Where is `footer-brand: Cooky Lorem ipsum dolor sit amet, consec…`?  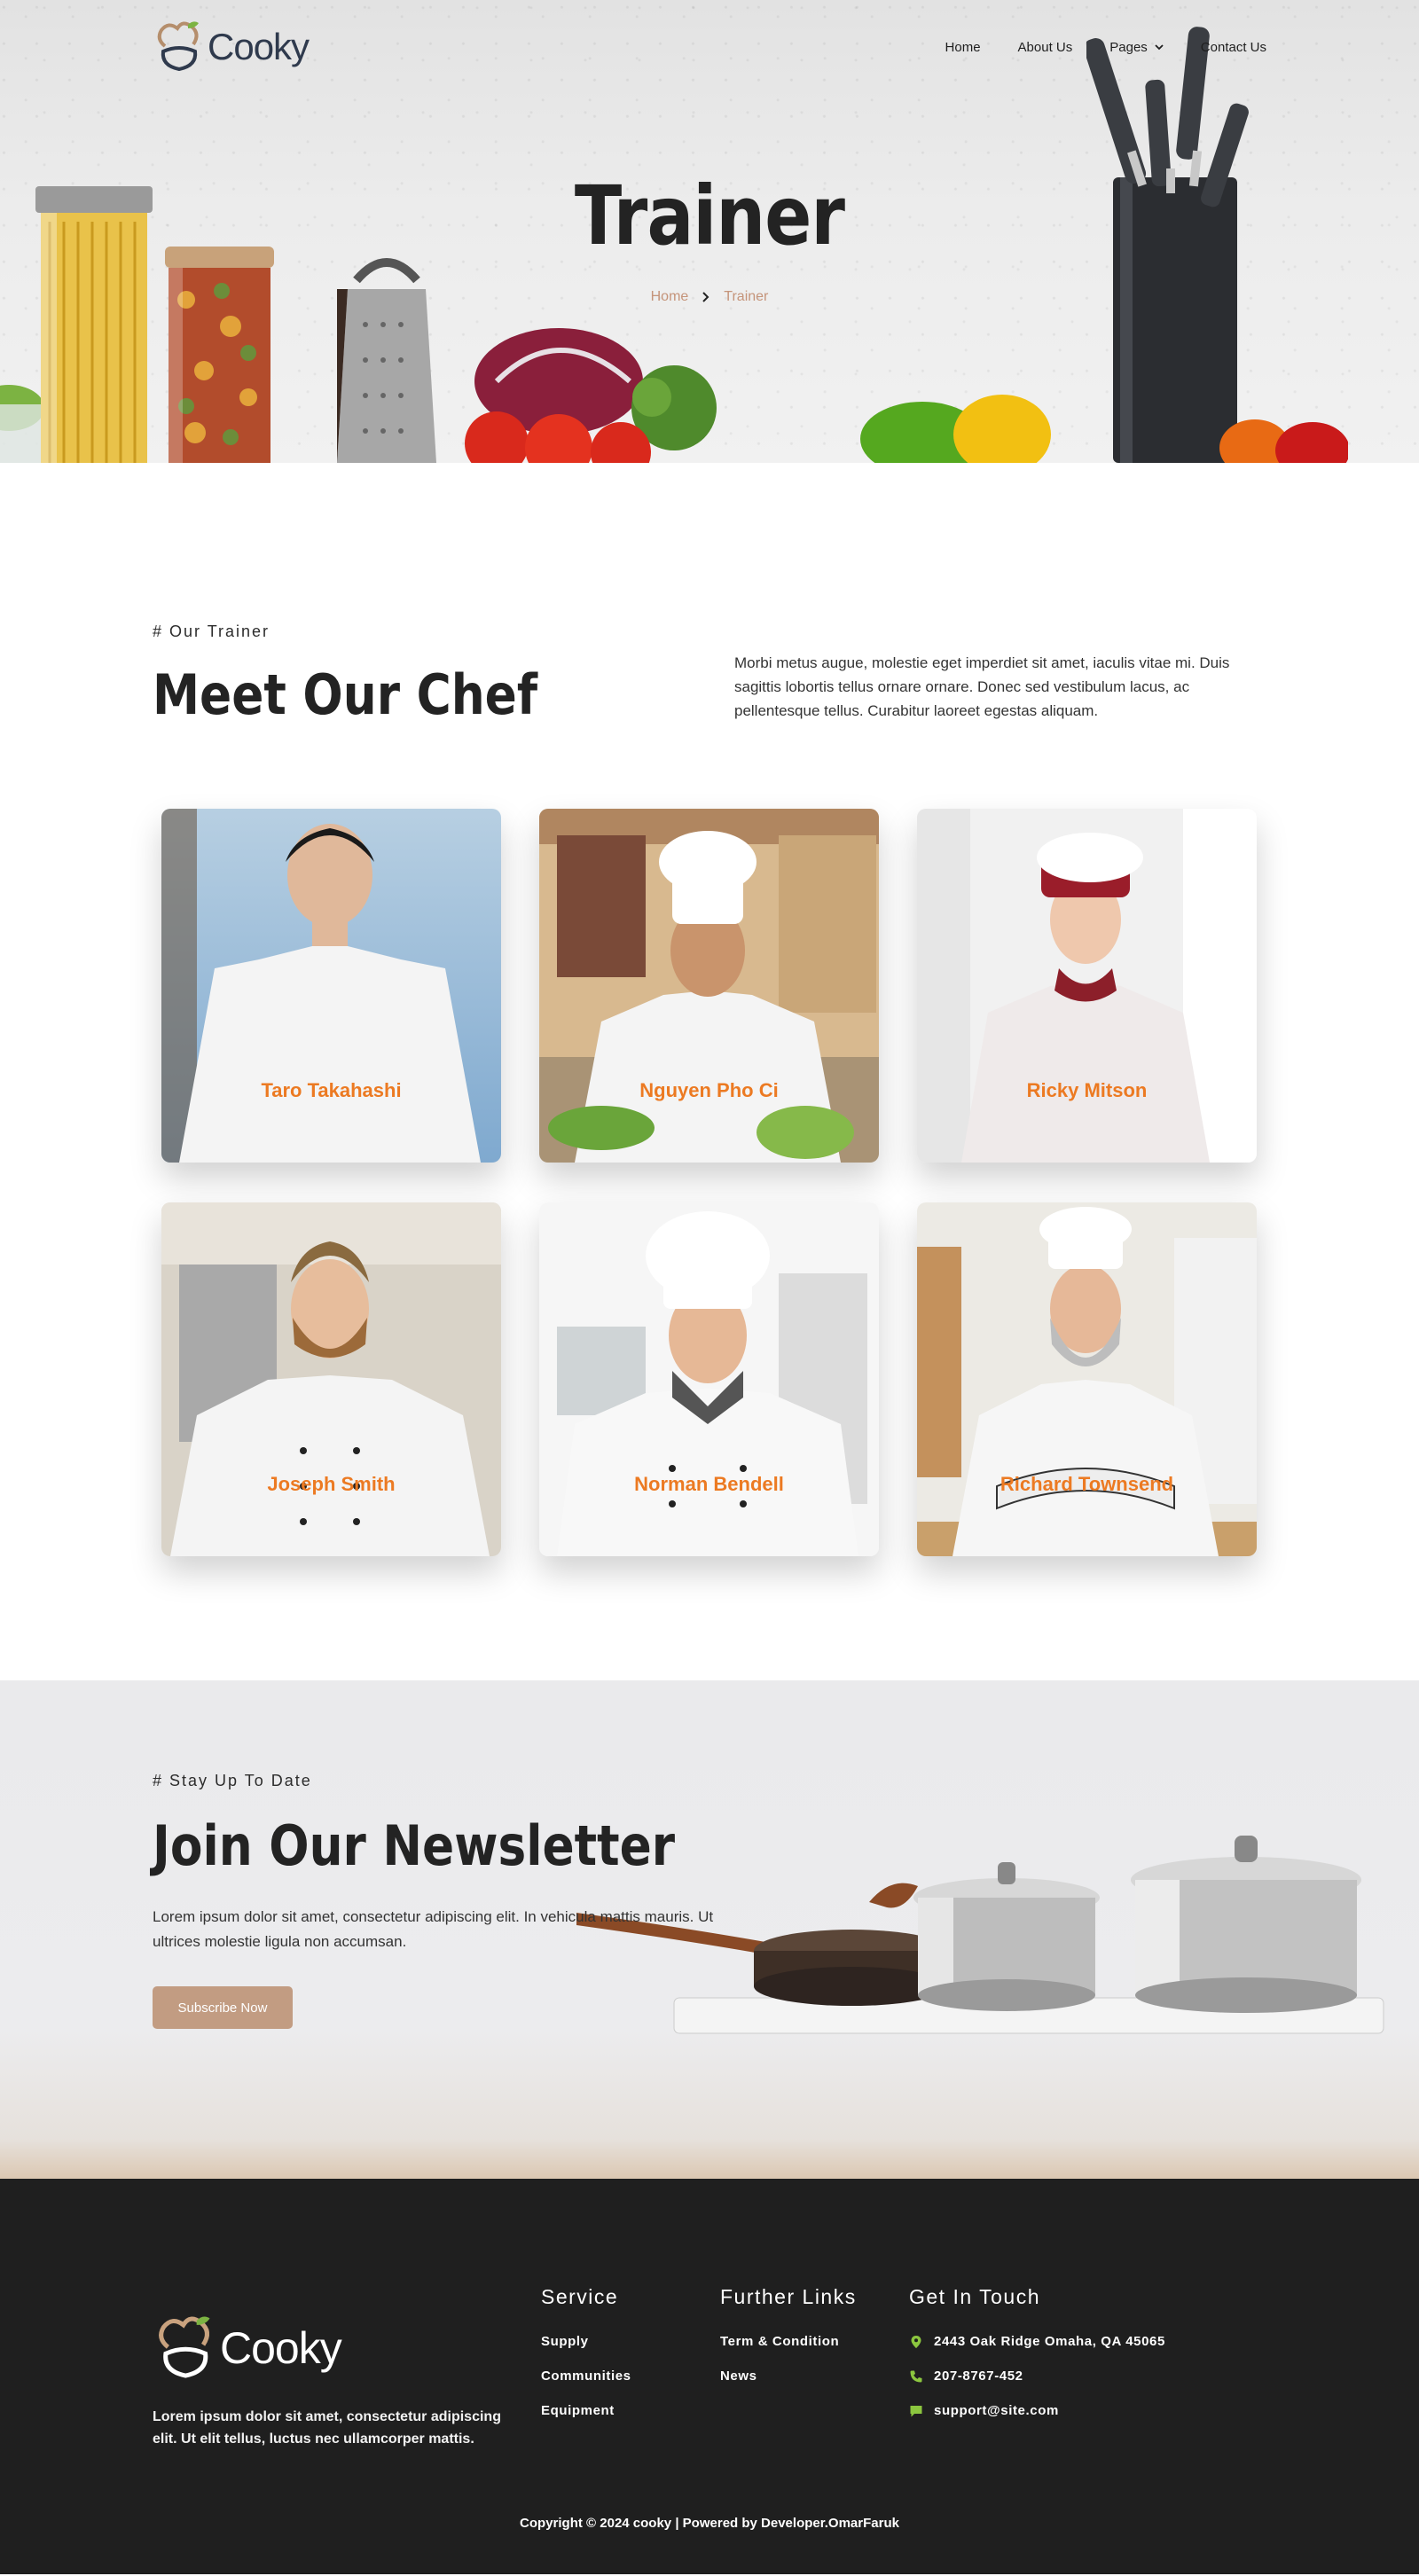
footer-brand: Cooky Lorem ipsum dolor sit amet, consec… is located at coordinates (330, 2382).